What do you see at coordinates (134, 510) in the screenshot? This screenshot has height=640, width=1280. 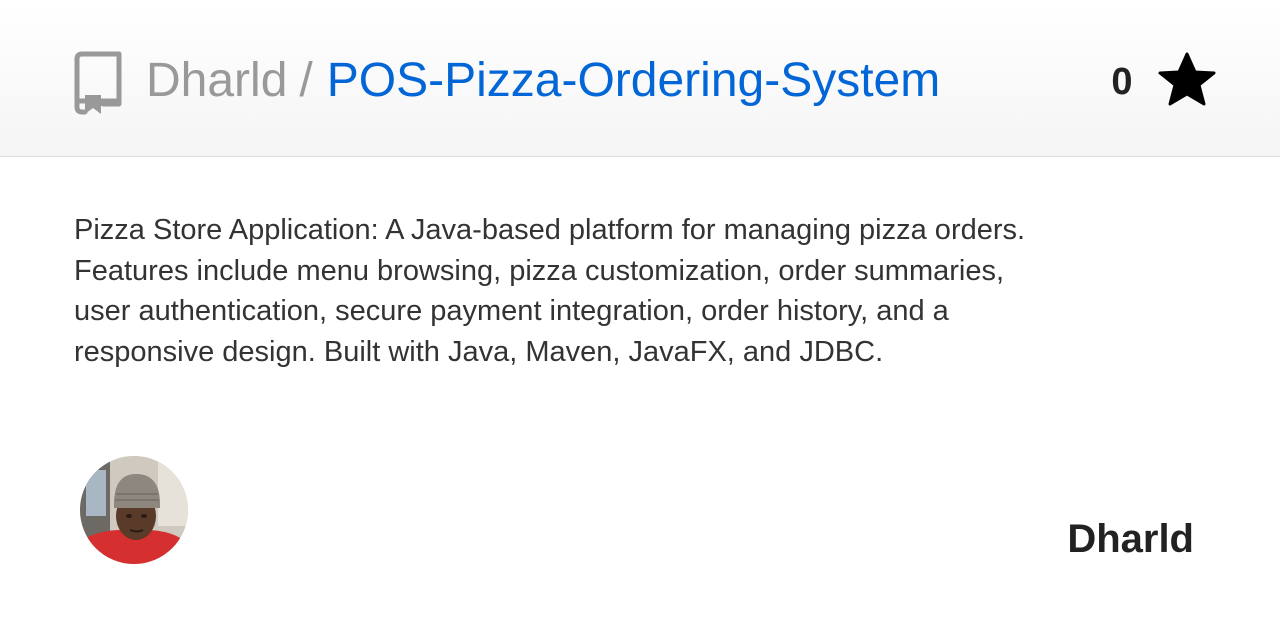 I see `user-avatar` at bounding box center [134, 510].